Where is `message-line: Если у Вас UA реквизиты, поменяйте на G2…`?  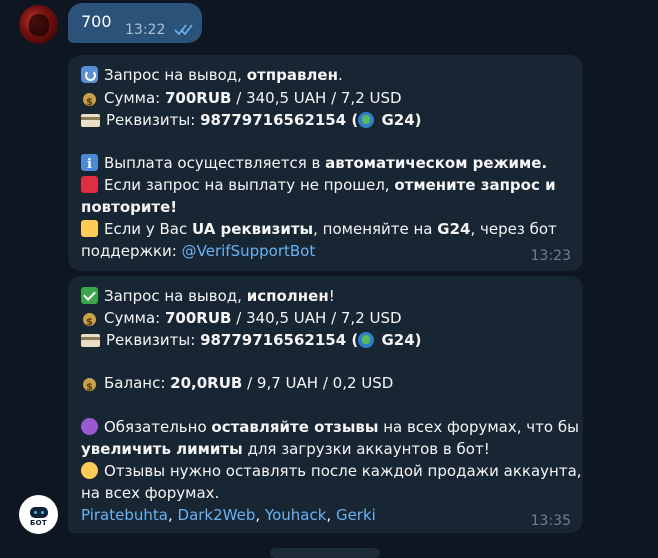 message-line: Если у Вас UA реквизиты, поменяйте на G2… is located at coordinates (319, 229).